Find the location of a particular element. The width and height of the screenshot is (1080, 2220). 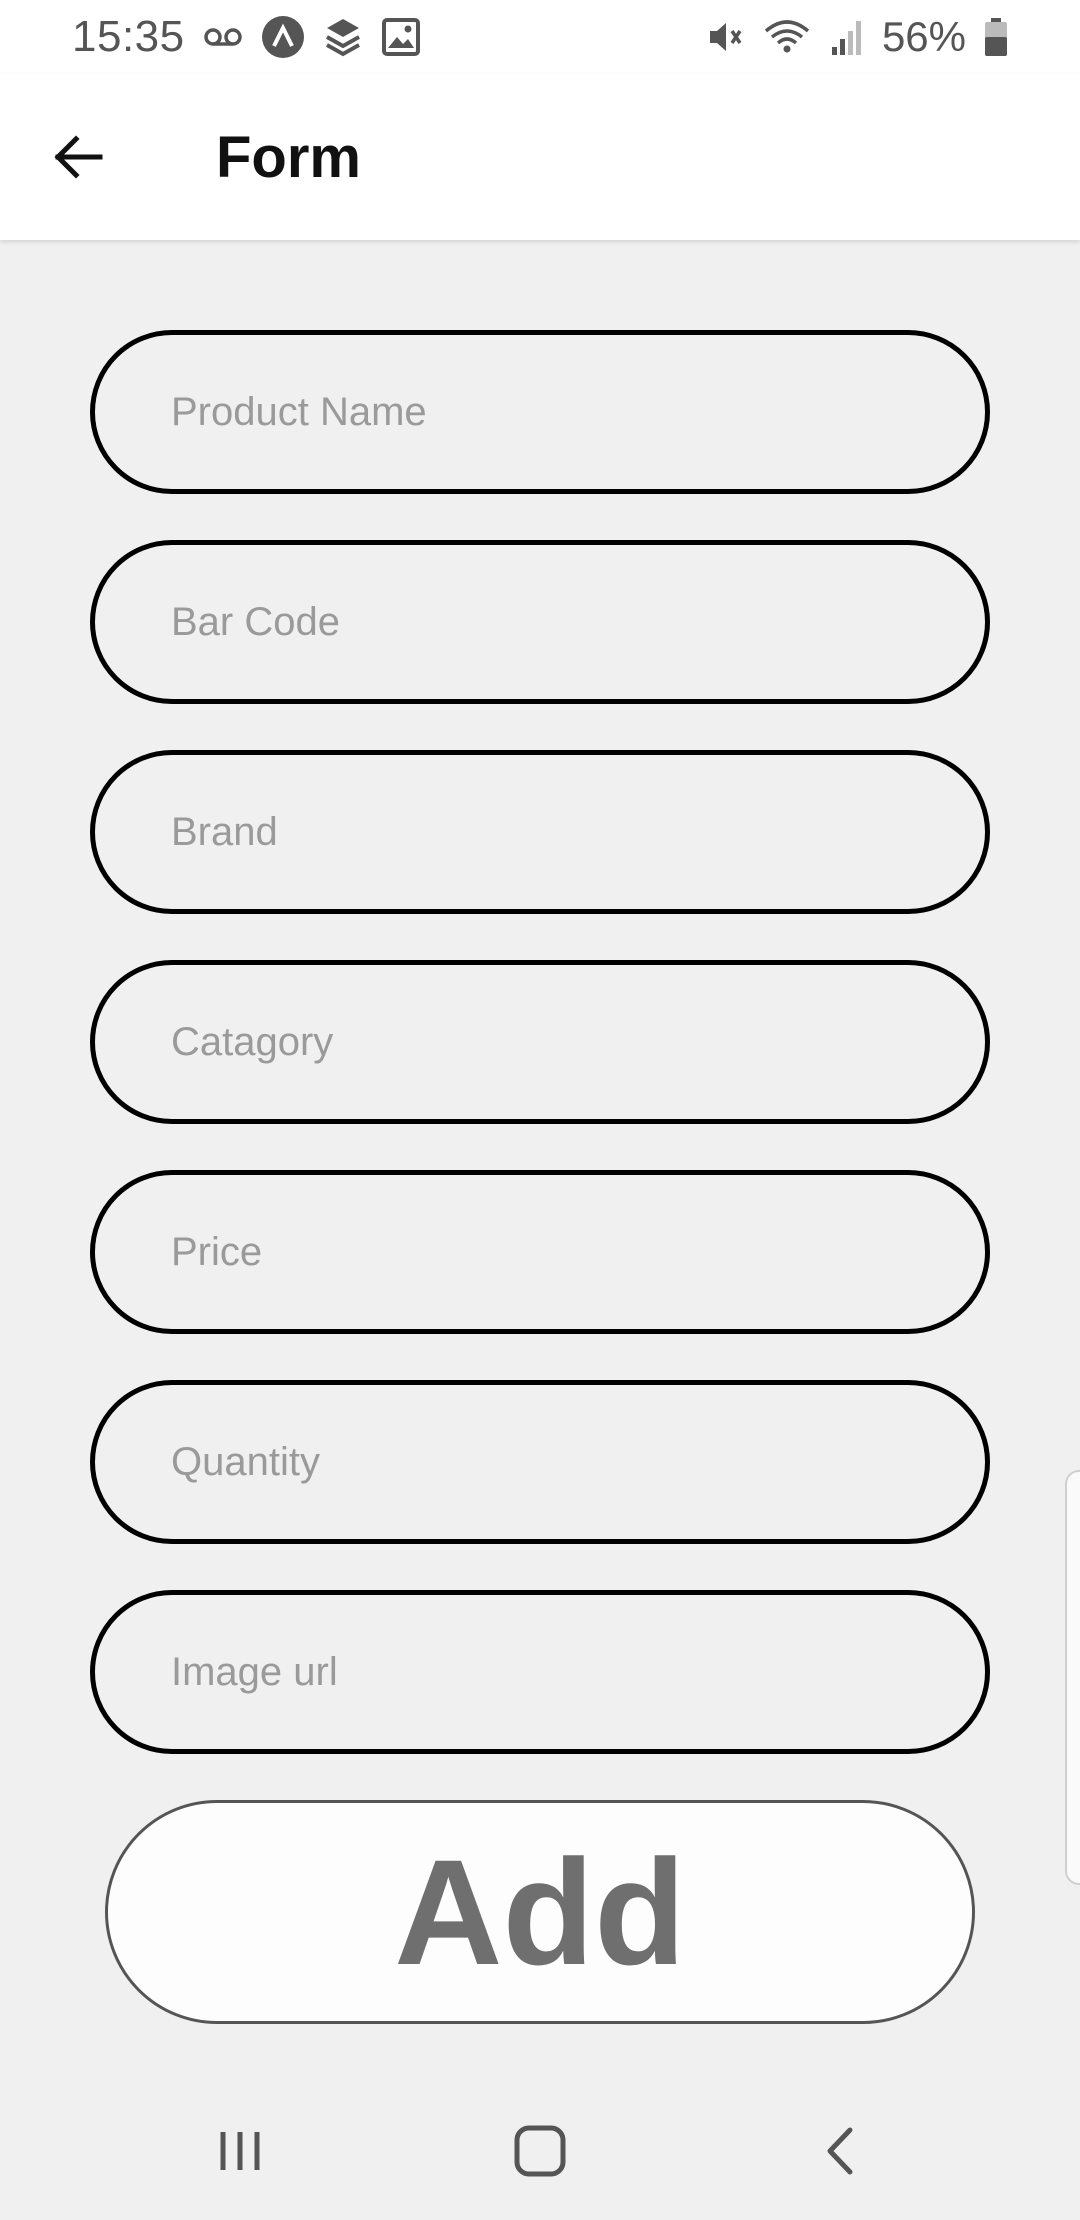

wifi-icon is located at coordinates (787, 37).